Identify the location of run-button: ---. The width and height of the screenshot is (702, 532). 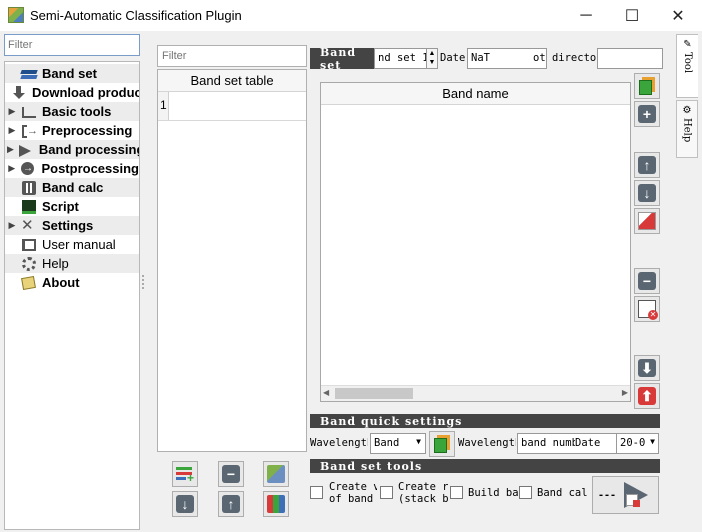
(625, 495).